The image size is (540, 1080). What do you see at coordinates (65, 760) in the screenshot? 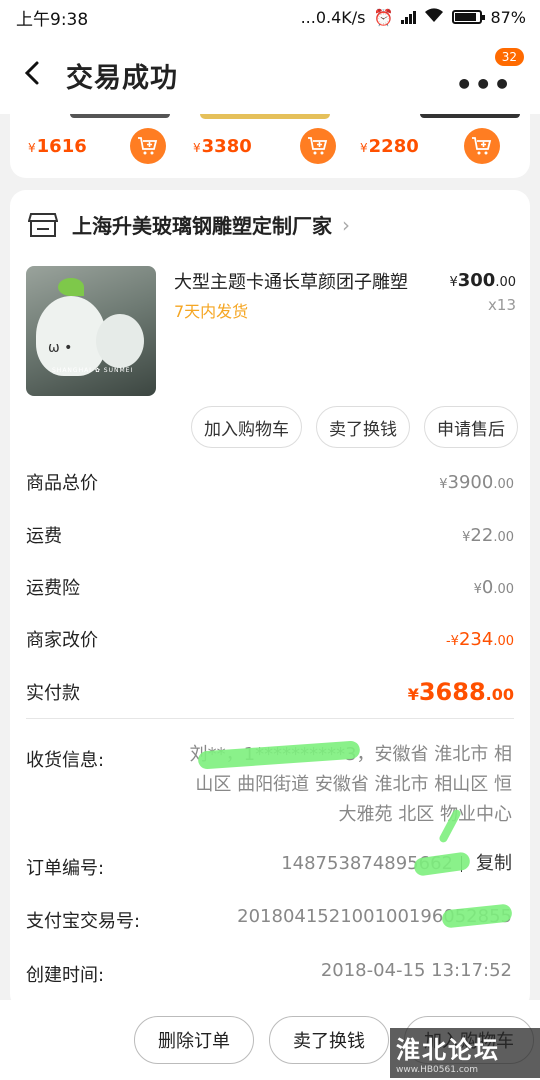
I see `address-label: 收货信息:` at bounding box center [65, 760].